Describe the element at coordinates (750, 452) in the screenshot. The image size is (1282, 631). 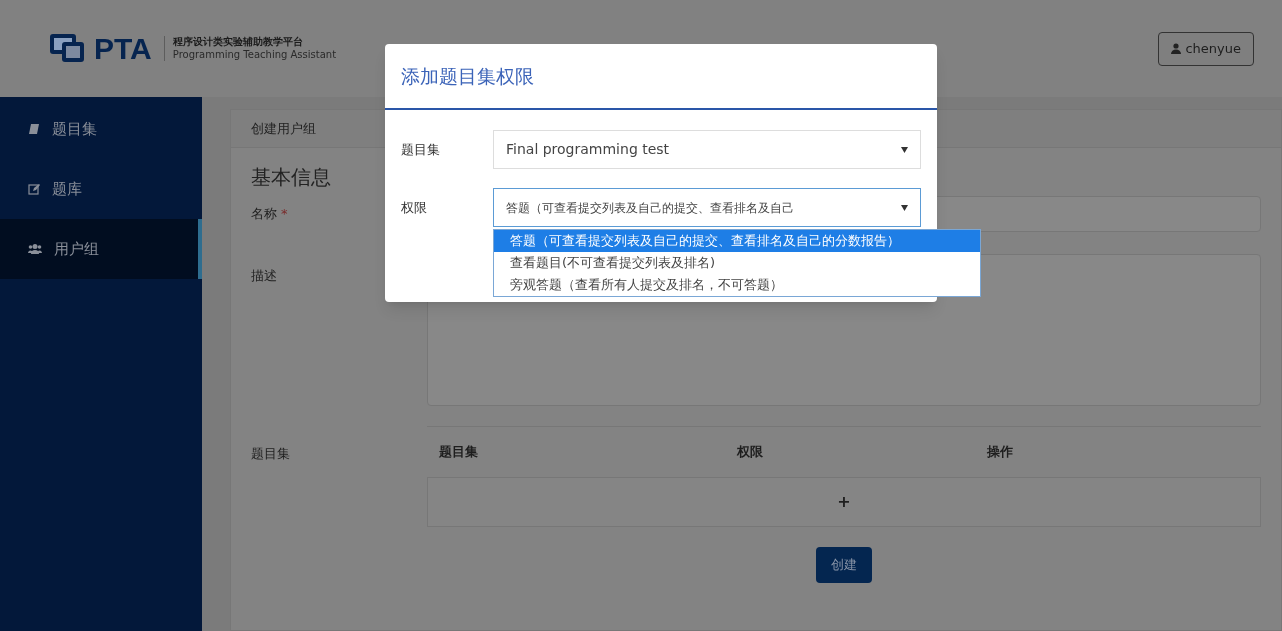
I see `column-header: 权限` at that location.